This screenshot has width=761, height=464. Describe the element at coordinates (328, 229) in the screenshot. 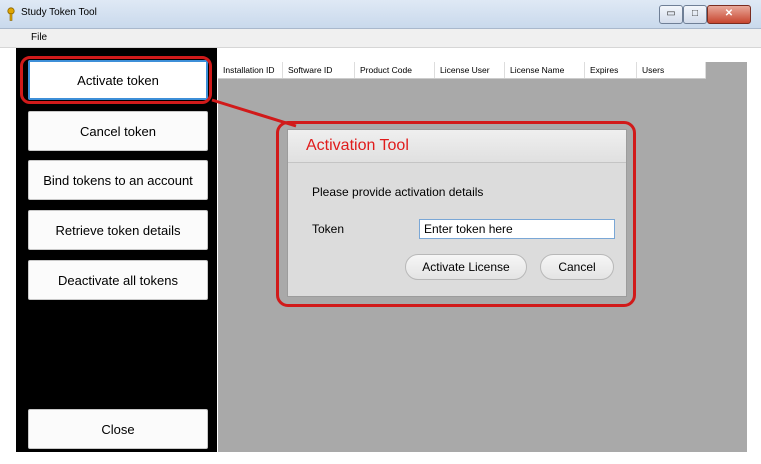

I see `token-label: Token` at that location.